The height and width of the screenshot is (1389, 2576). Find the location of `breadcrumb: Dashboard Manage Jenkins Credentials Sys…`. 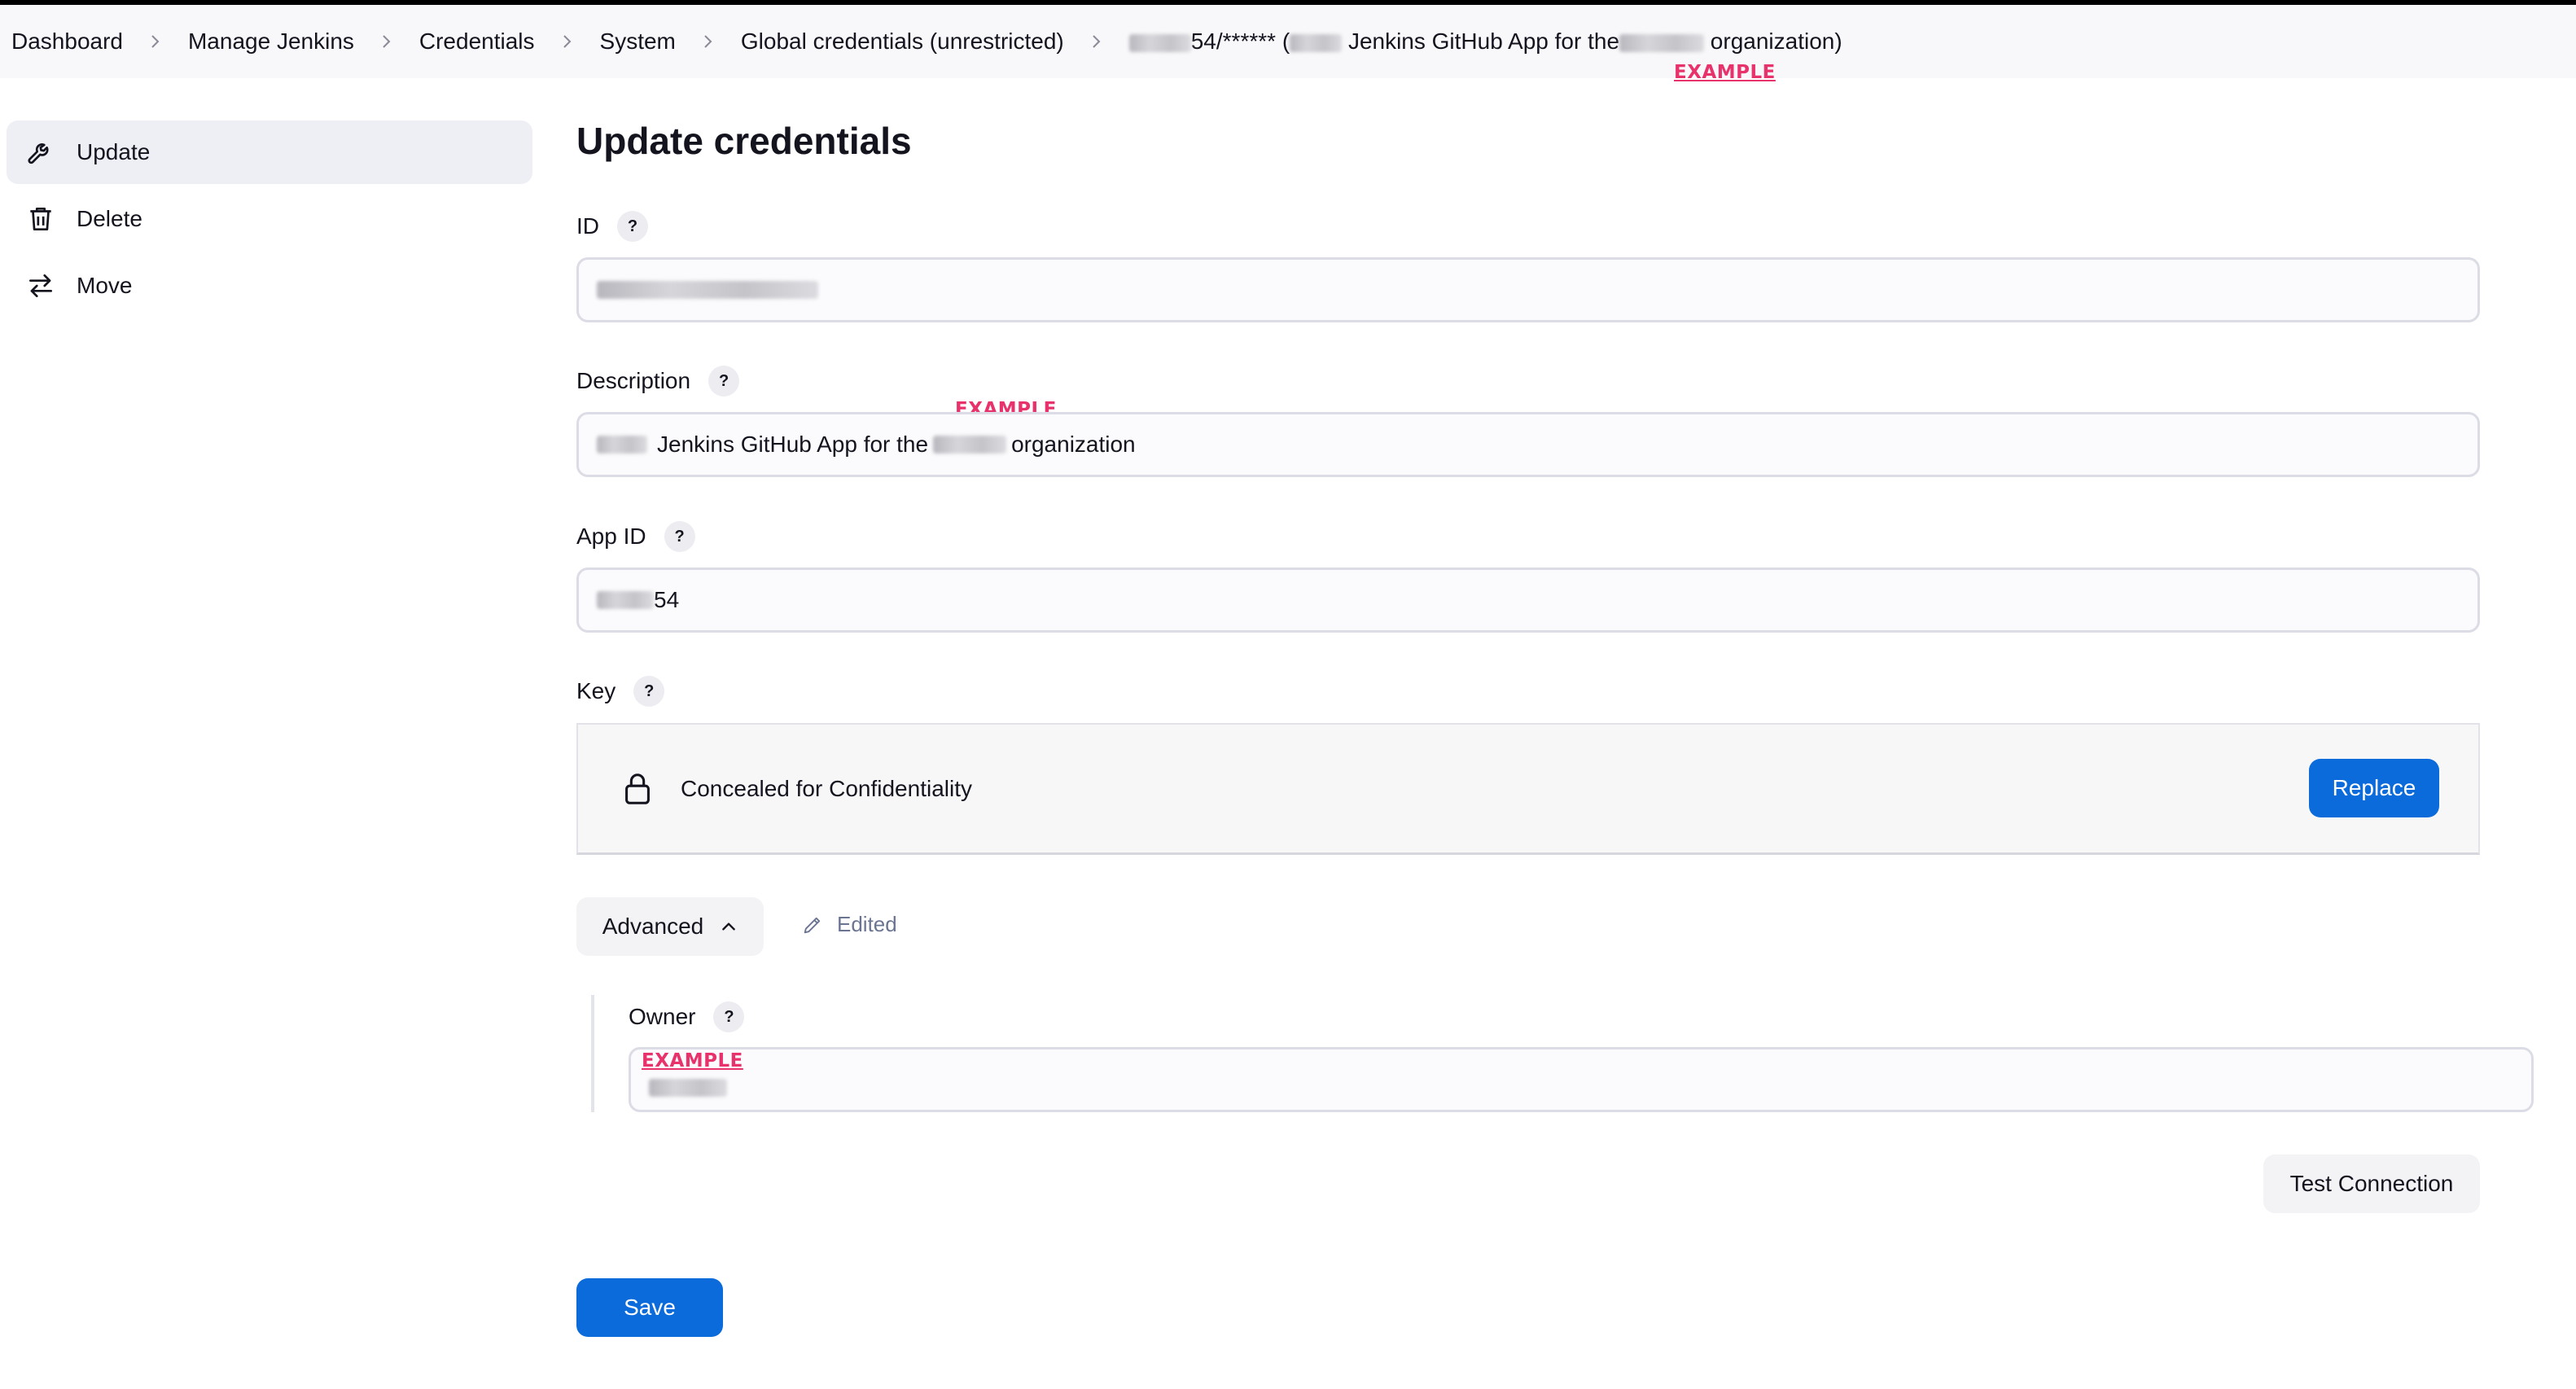

breadcrumb: Dashboard Manage Jenkins Credentials Sys… is located at coordinates (1288, 41).